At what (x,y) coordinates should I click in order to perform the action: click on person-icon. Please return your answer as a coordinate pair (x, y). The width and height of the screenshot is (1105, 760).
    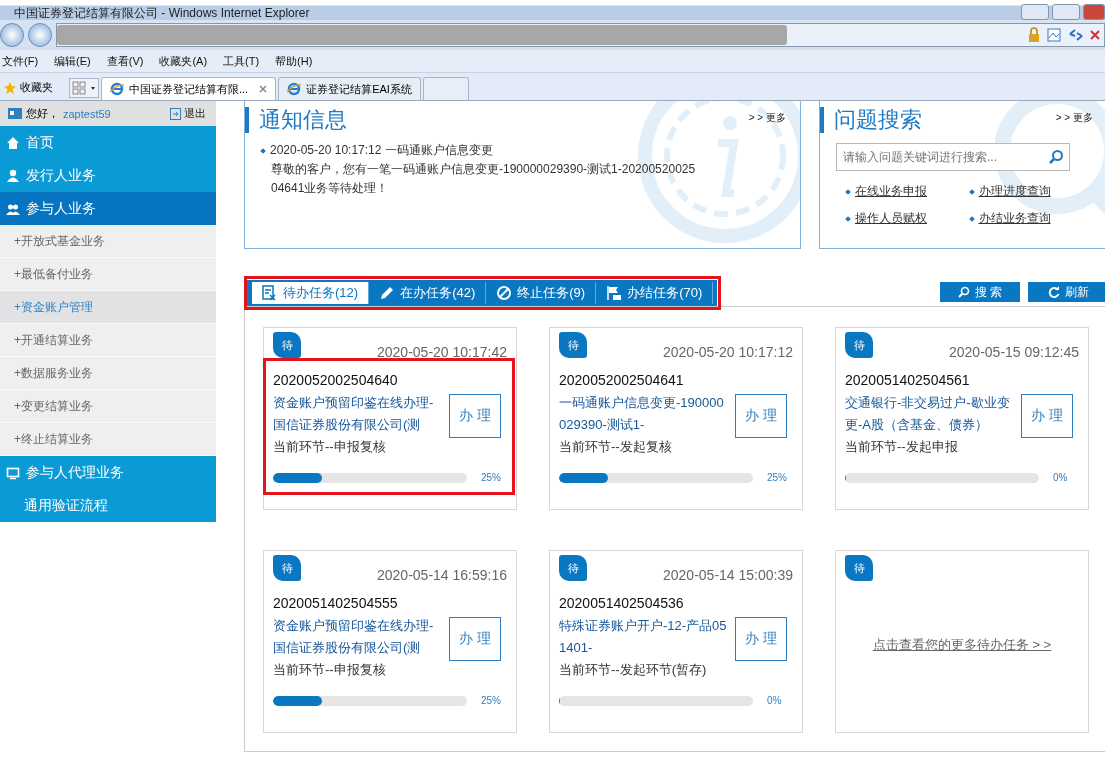
    Looking at the image, I should click on (13, 175).